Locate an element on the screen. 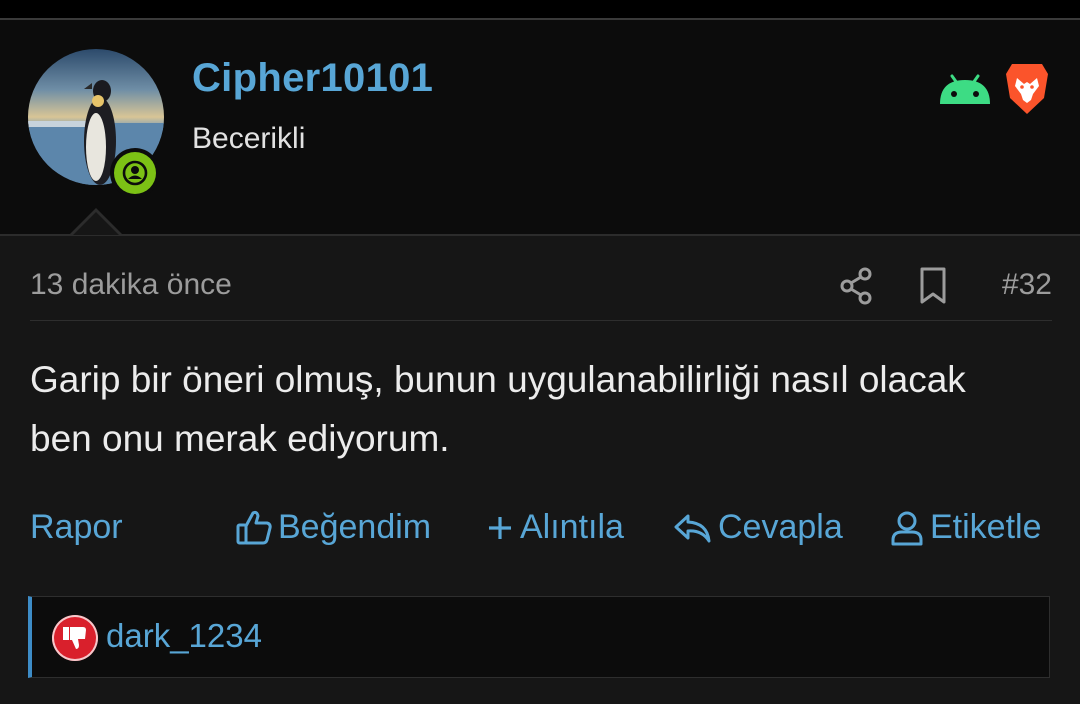 The width and height of the screenshot is (1080, 704). author-title: Becerikli is located at coordinates (249, 138).